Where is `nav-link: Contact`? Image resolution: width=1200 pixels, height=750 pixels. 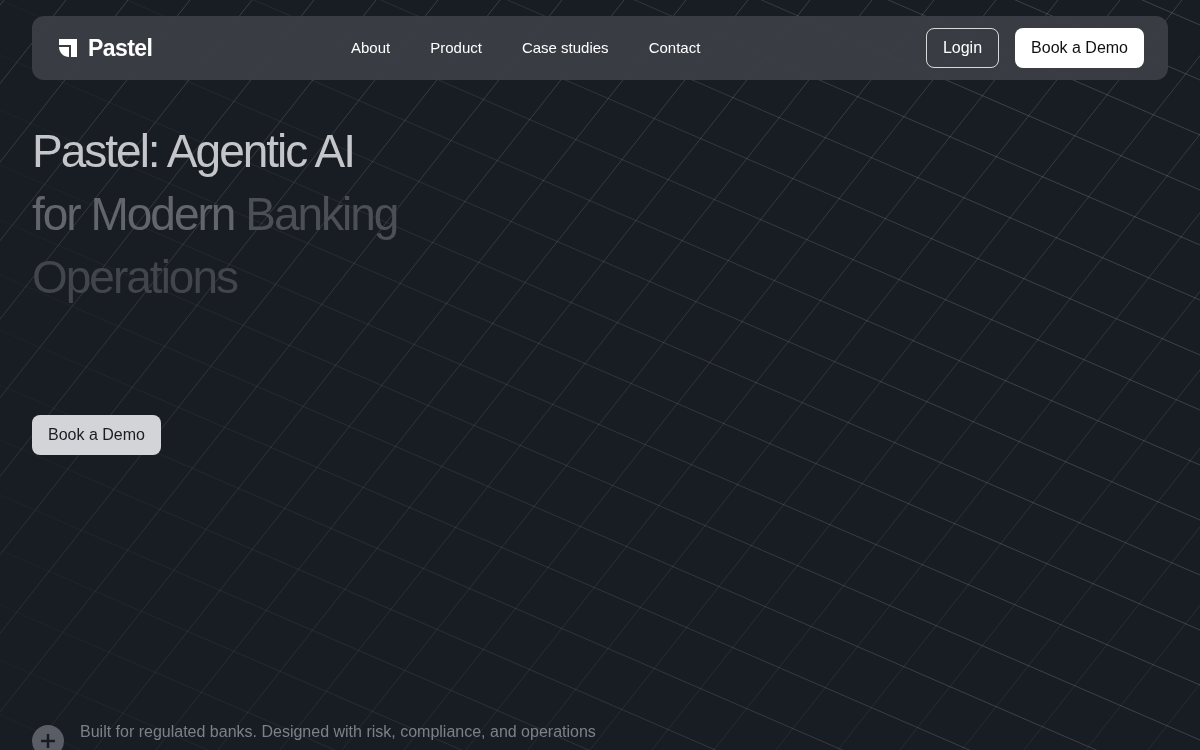 nav-link: Contact is located at coordinates (674, 48).